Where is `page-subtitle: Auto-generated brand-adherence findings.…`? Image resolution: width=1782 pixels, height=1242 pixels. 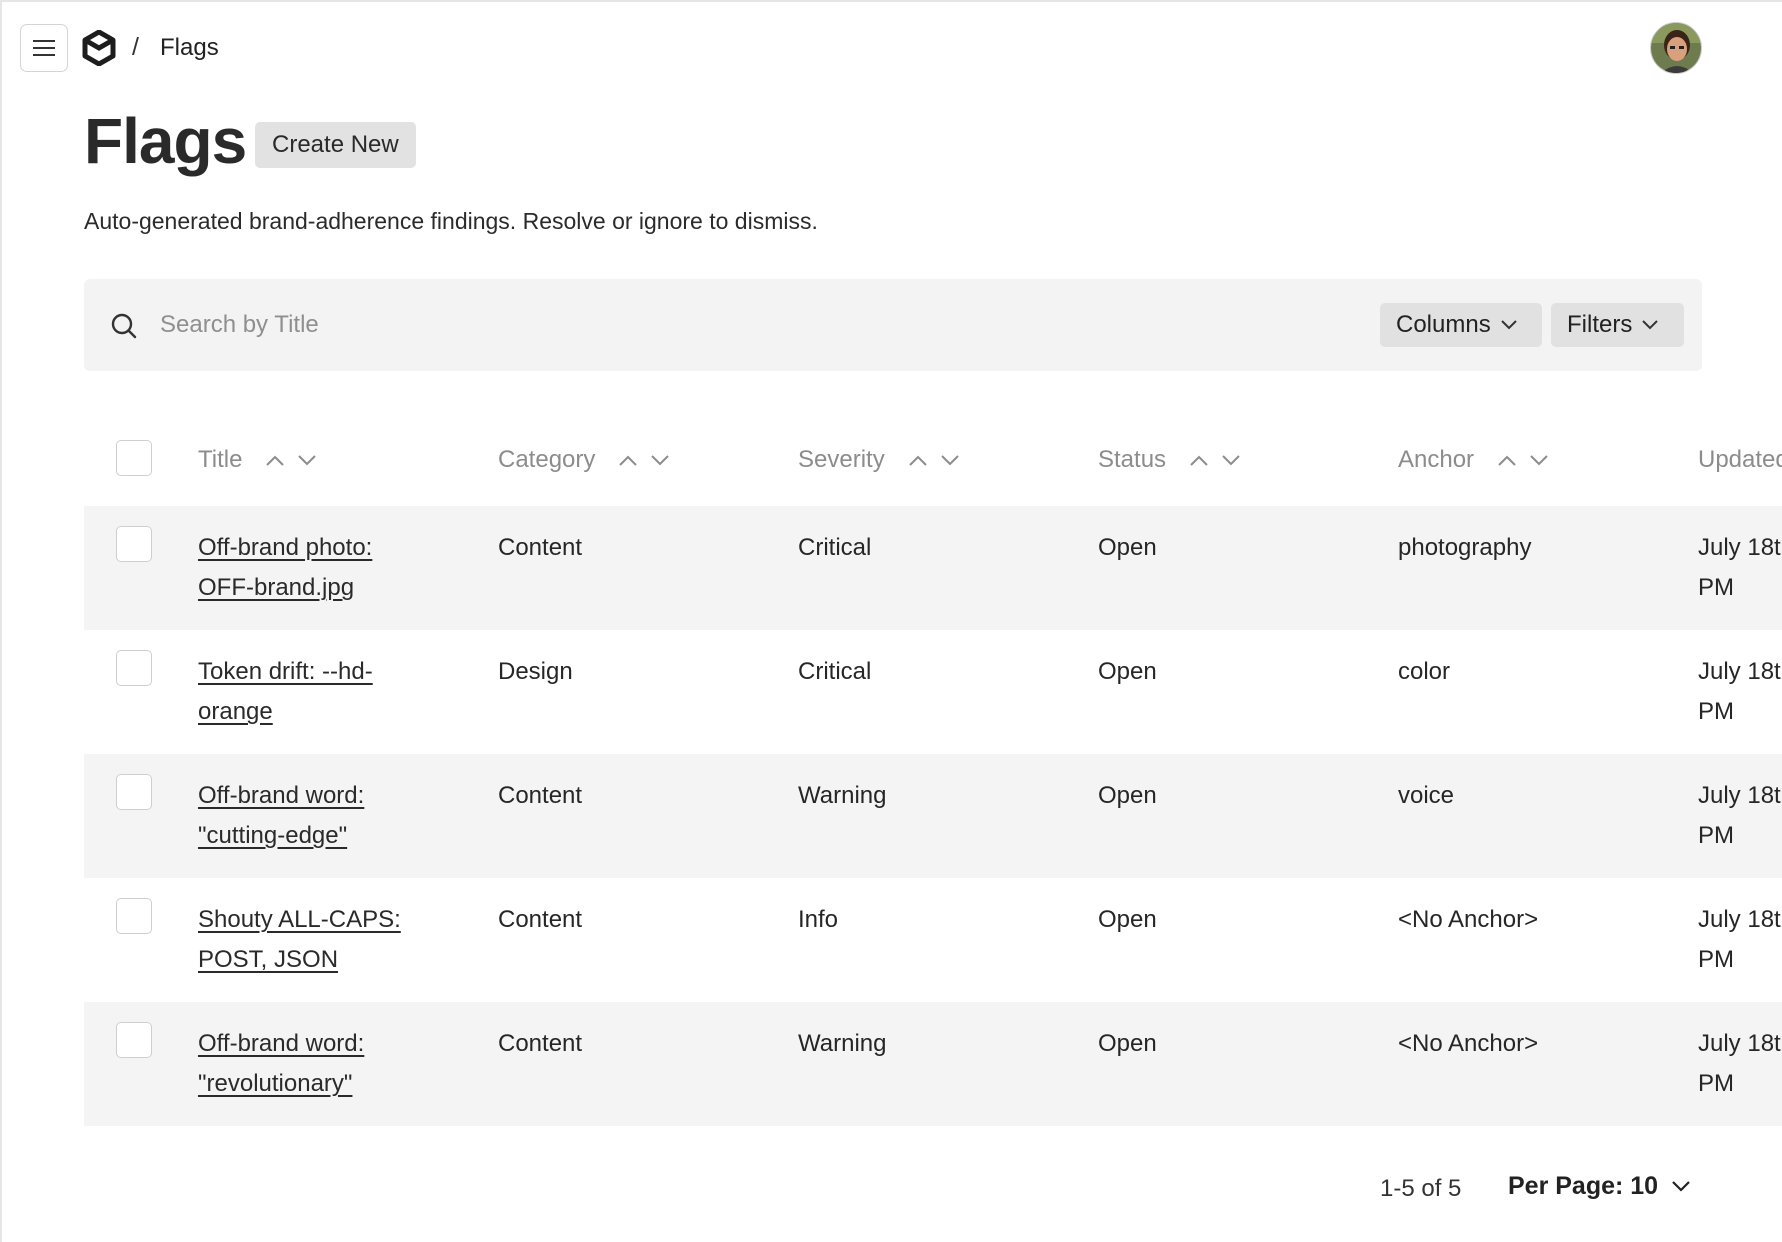
page-subtitle: Auto-generated brand-adherence findings.… is located at coordinates (451, 221).